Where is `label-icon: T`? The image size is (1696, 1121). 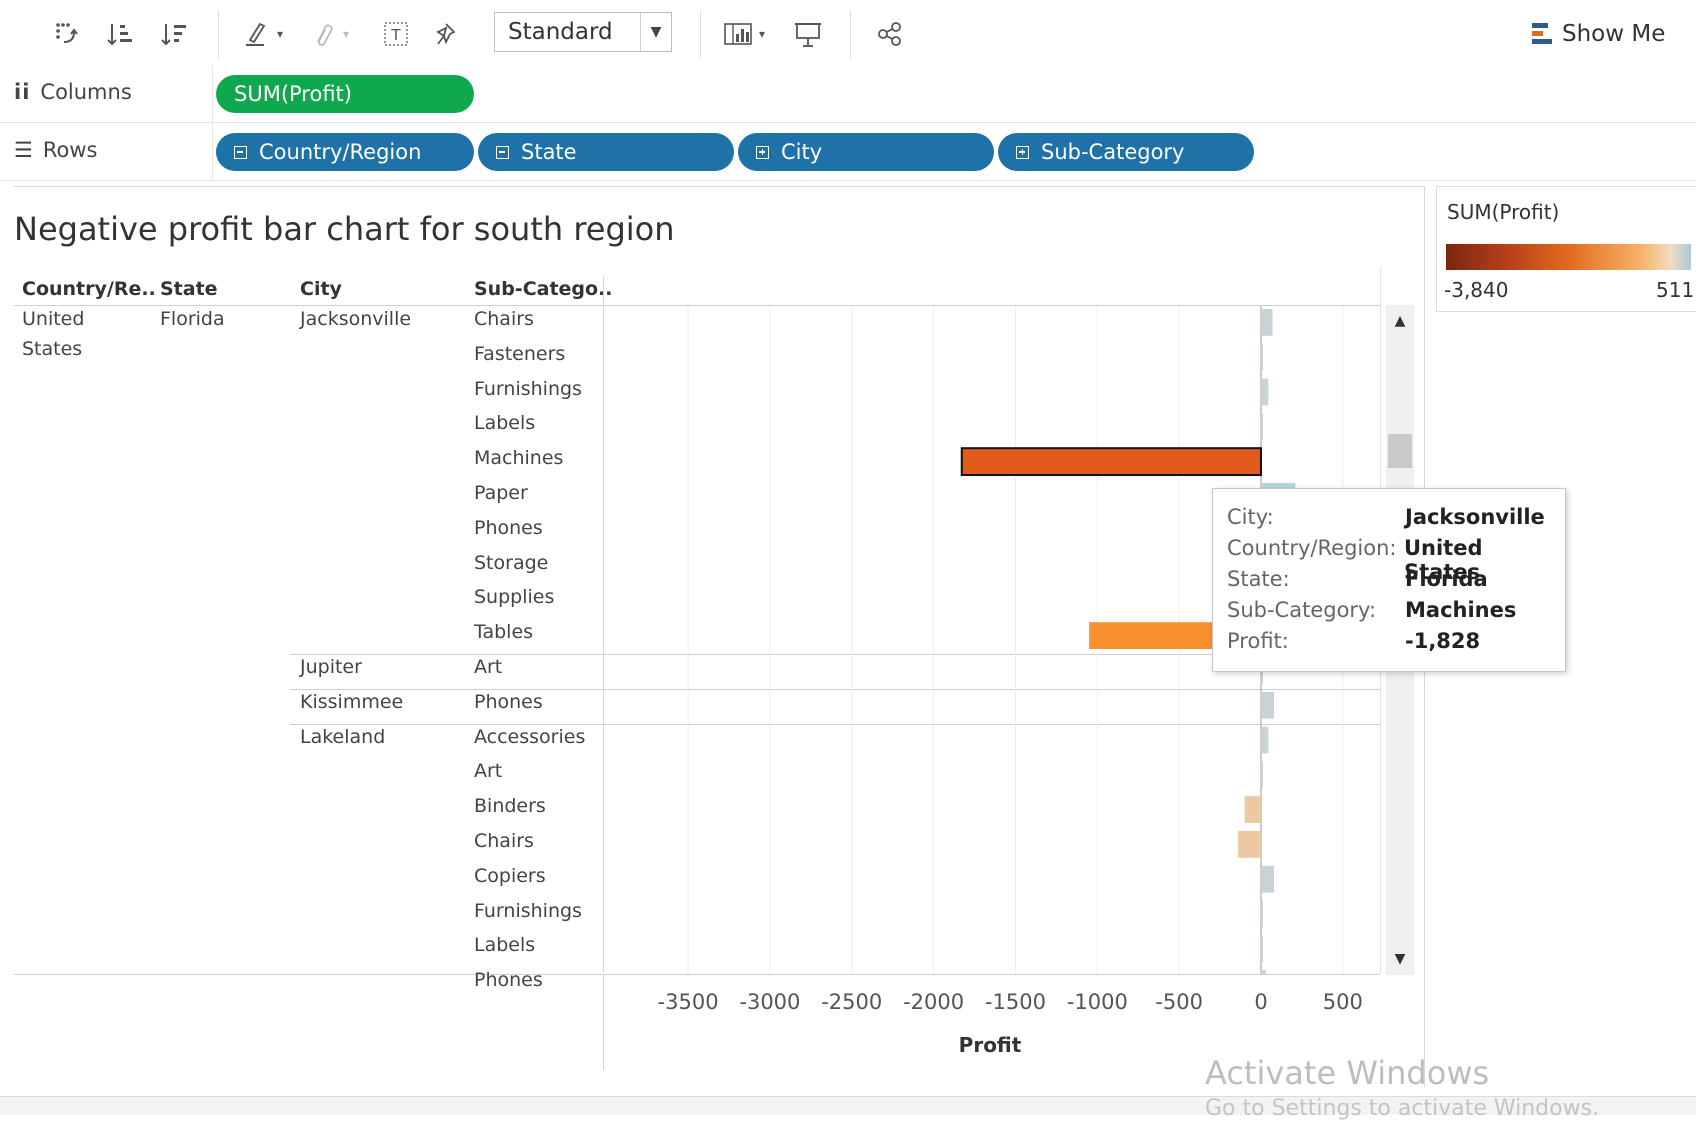 label-icon: T is located at coordinates (396, 34).